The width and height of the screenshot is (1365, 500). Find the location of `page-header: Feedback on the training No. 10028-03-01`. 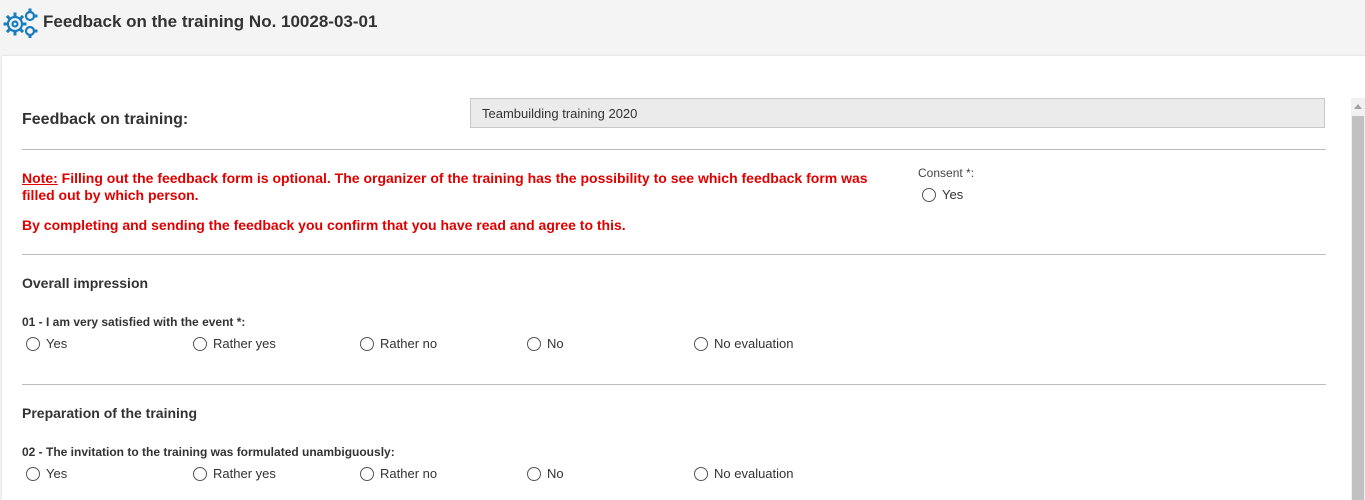

page-header: Feedback on the training No. 10028-03-01 is located at coordinates (682, 23).